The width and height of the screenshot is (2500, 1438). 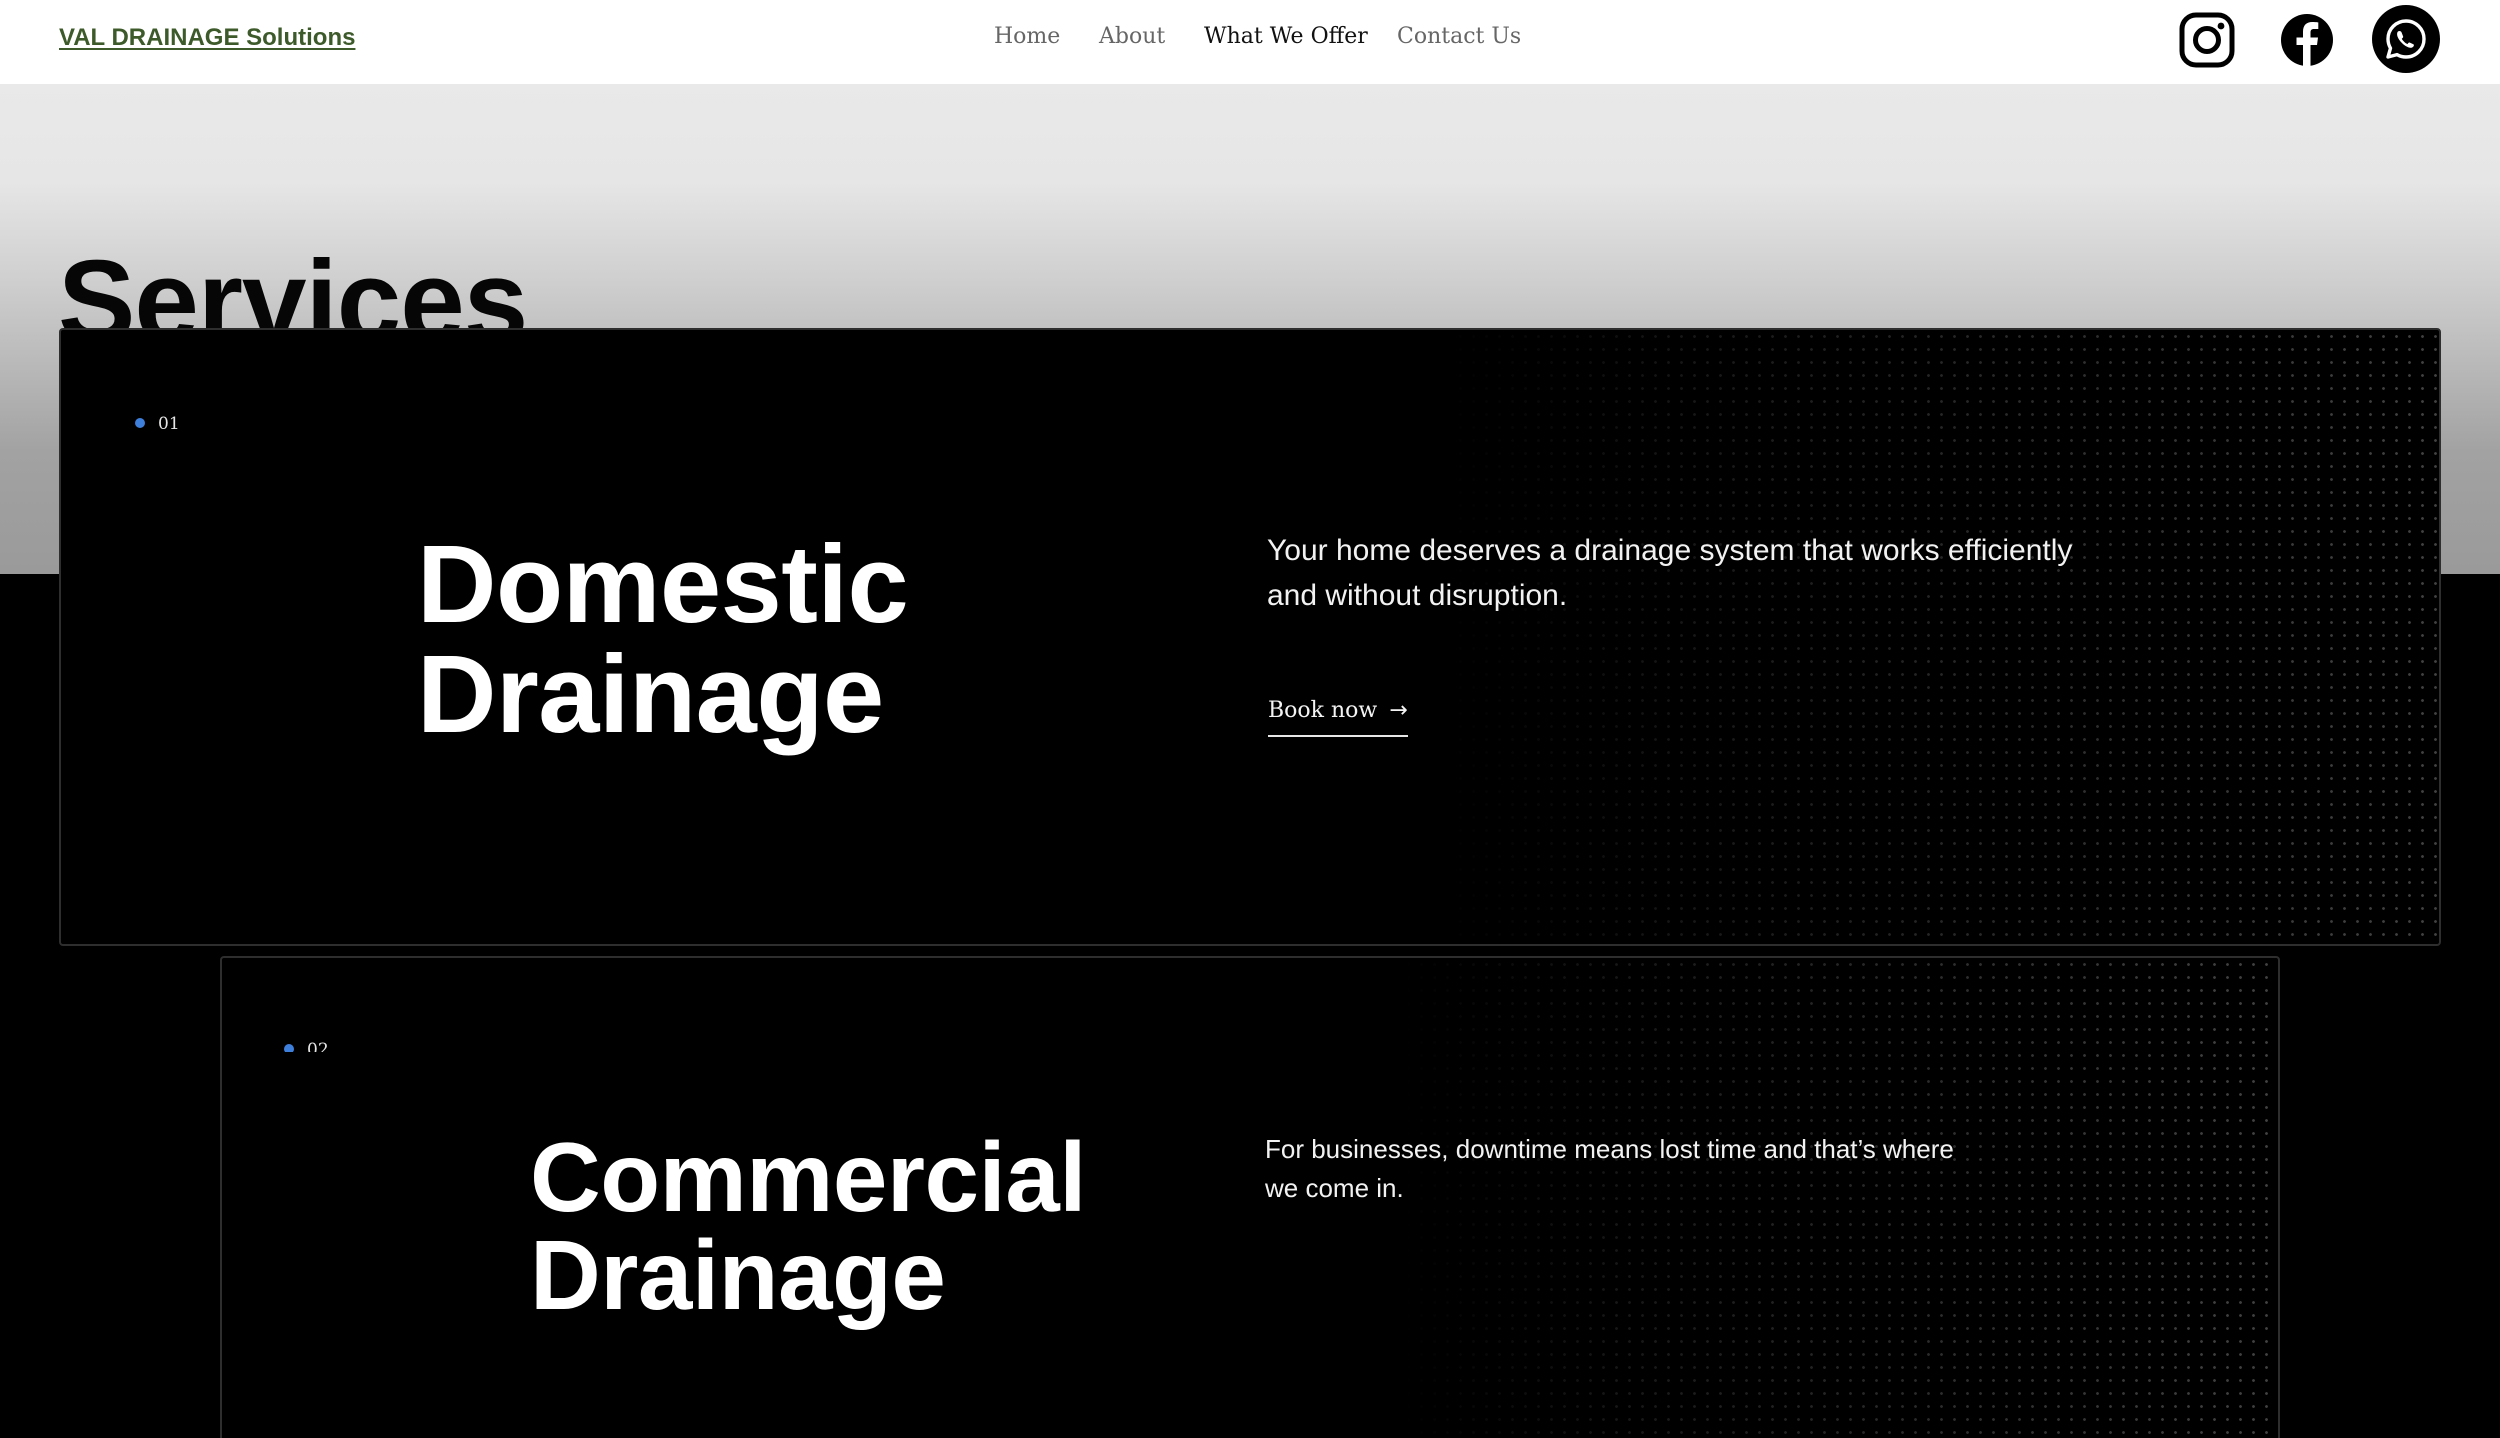 I want to click on service-heading: Domestic Drainage, so click(x=663, y=639).